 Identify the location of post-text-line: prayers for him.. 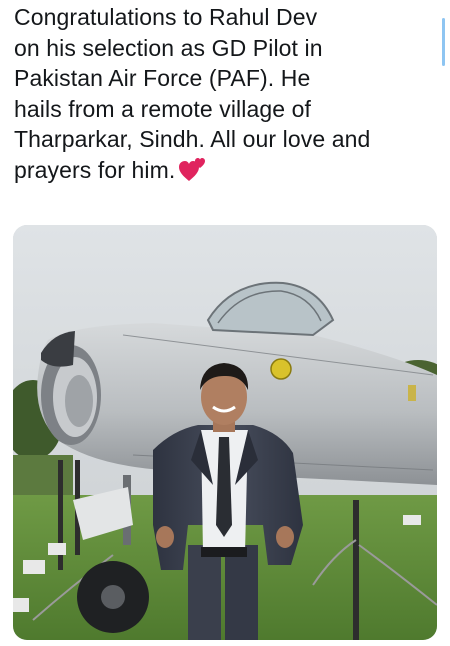
(95, 169).